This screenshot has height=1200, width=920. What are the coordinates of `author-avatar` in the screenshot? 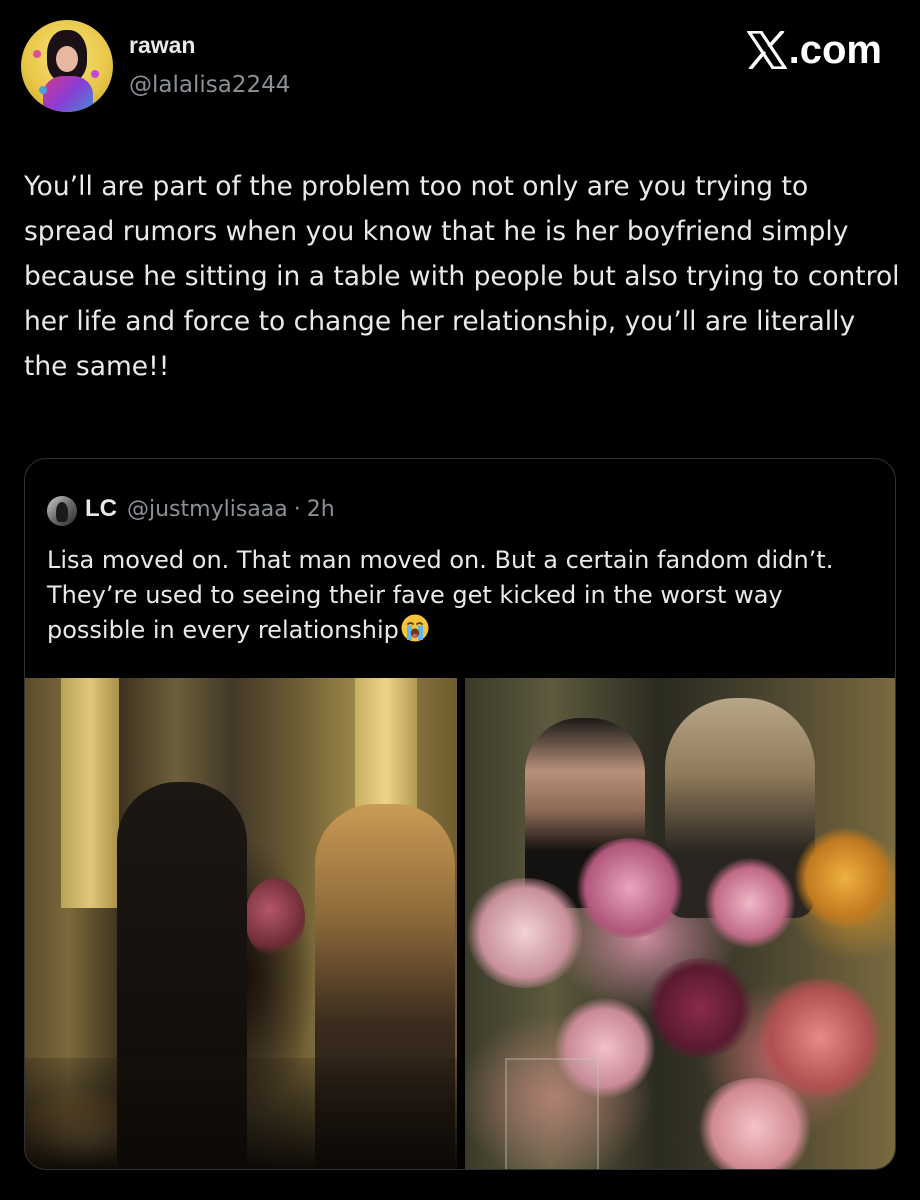 It's located at (67, 66).